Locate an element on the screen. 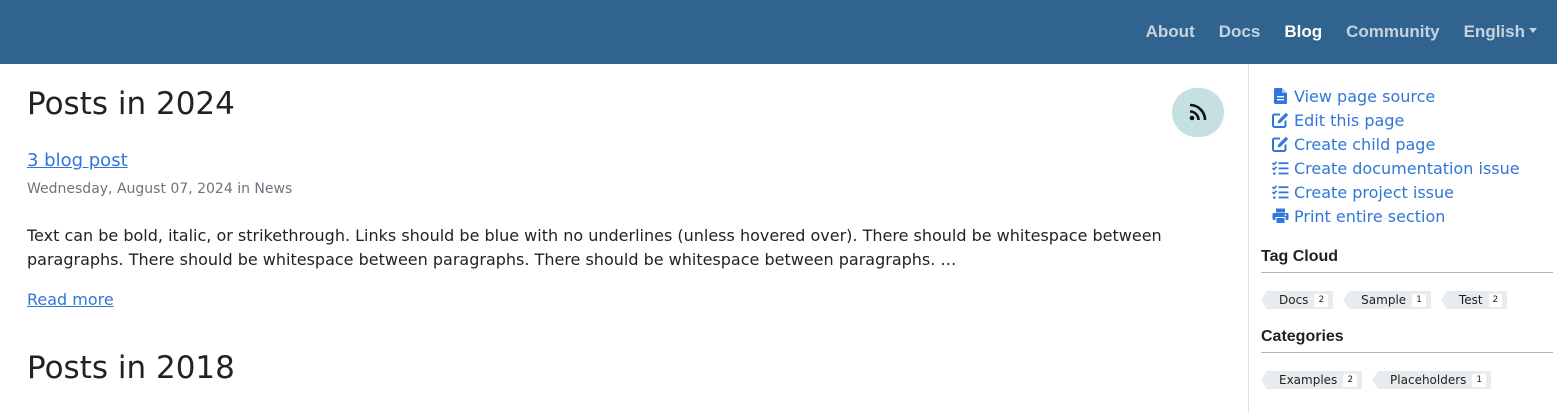  meta-link-label: Create child page is located at coordinates (1365, 144).